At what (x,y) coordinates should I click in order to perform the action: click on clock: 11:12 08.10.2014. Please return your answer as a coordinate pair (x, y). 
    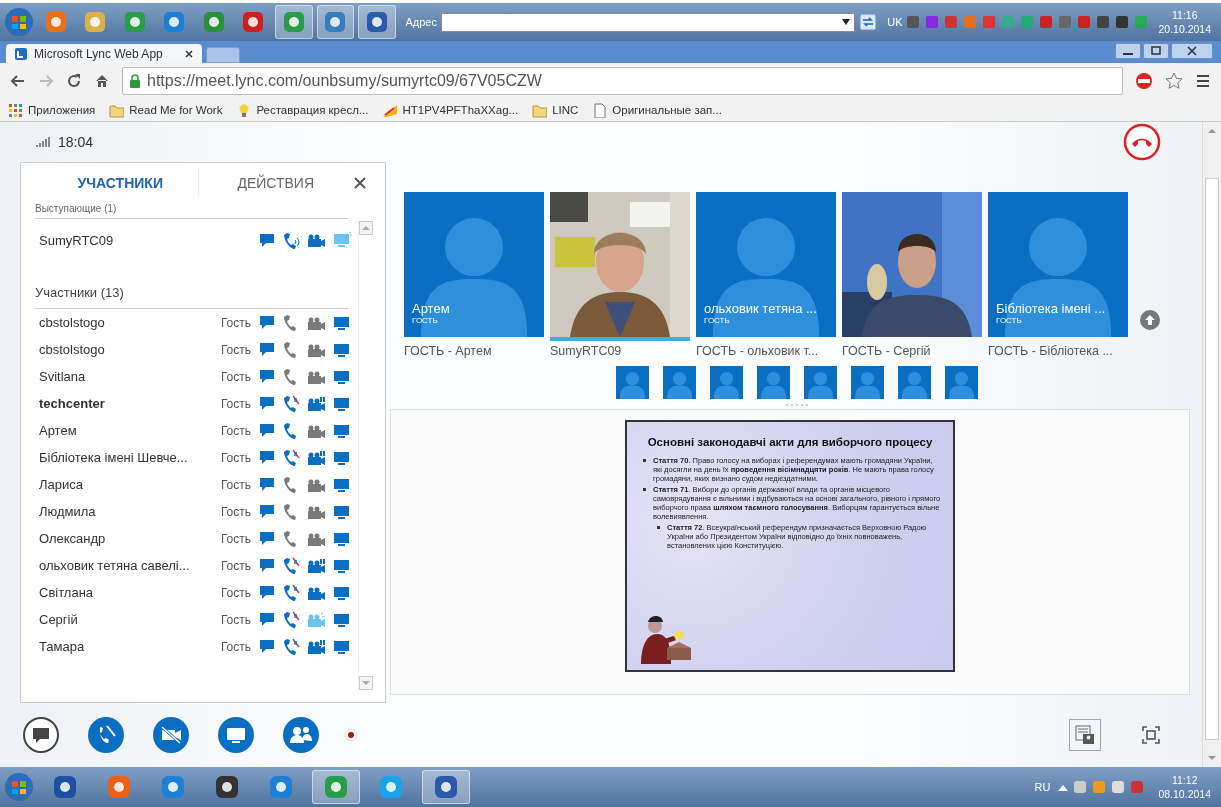
    Looking at the image, I should click on (1184, 787).